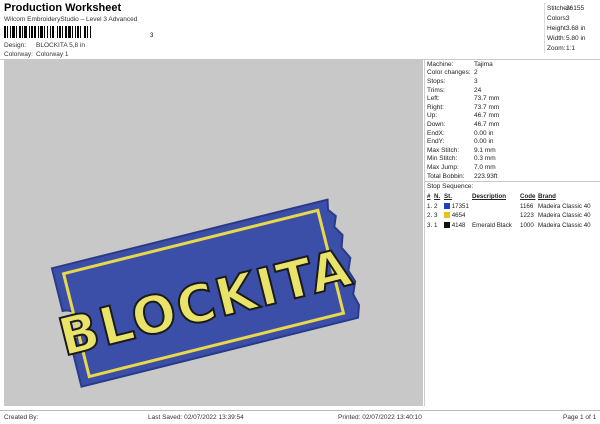 This screenshot has width=600, height=424. Describe the element at coordinates (512, 64) in the screenshot. I see `detail-row: Machine: Tajima` at that location.